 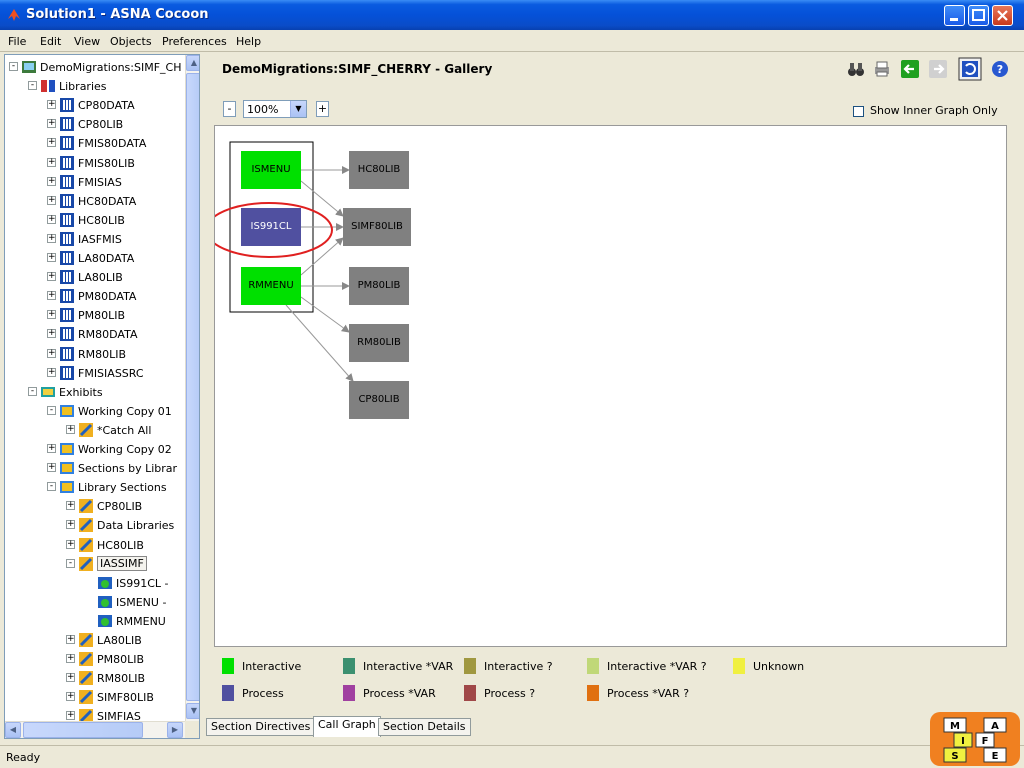 What do you see at coordinates (95, 525) in the screenshot?
I see `tree-item: + Data Libraries` at bounding box center [95, 525].